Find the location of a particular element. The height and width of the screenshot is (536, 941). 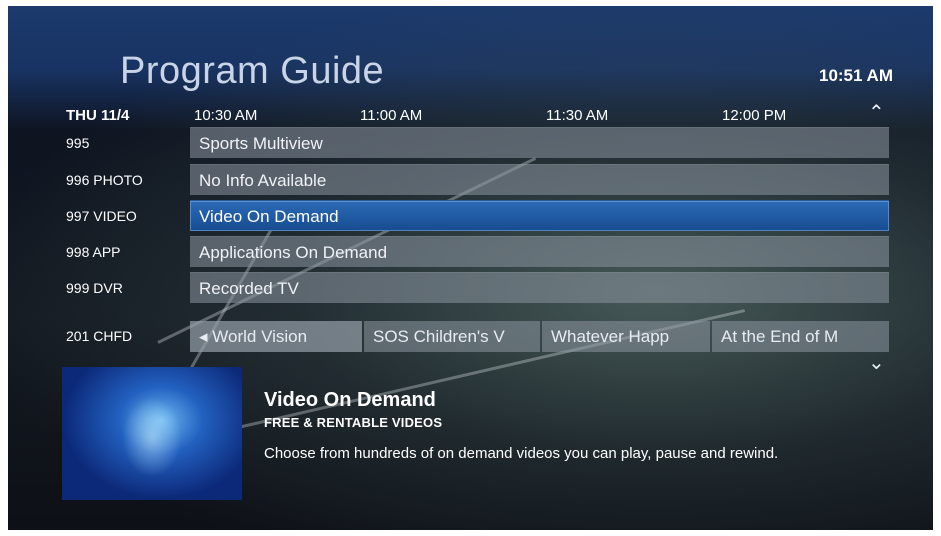

program-cell: At the End of M is located at coordinates (800, 336).